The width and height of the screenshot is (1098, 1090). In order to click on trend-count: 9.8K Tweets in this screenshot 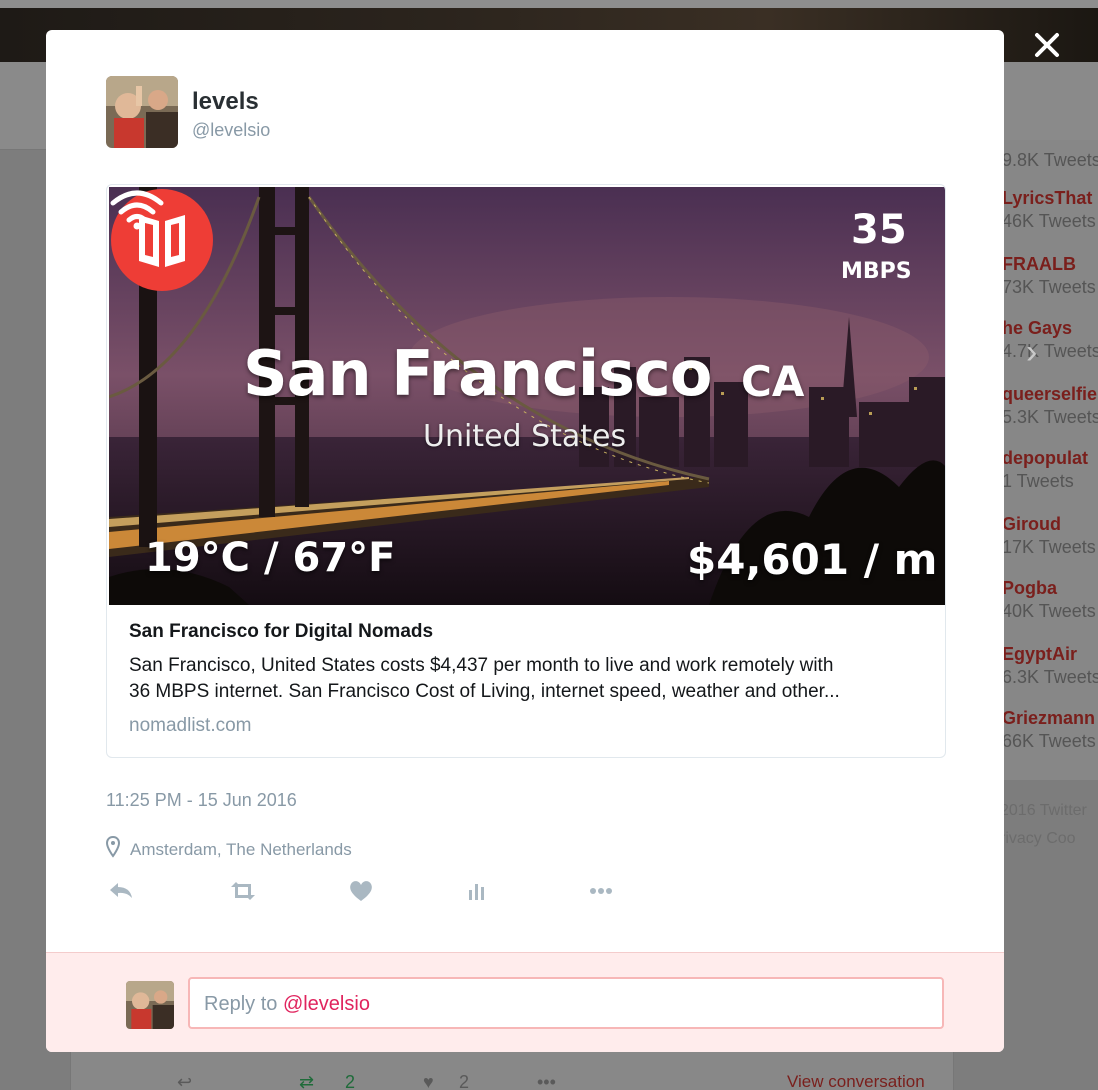, I will do `click(1050, 160)`.